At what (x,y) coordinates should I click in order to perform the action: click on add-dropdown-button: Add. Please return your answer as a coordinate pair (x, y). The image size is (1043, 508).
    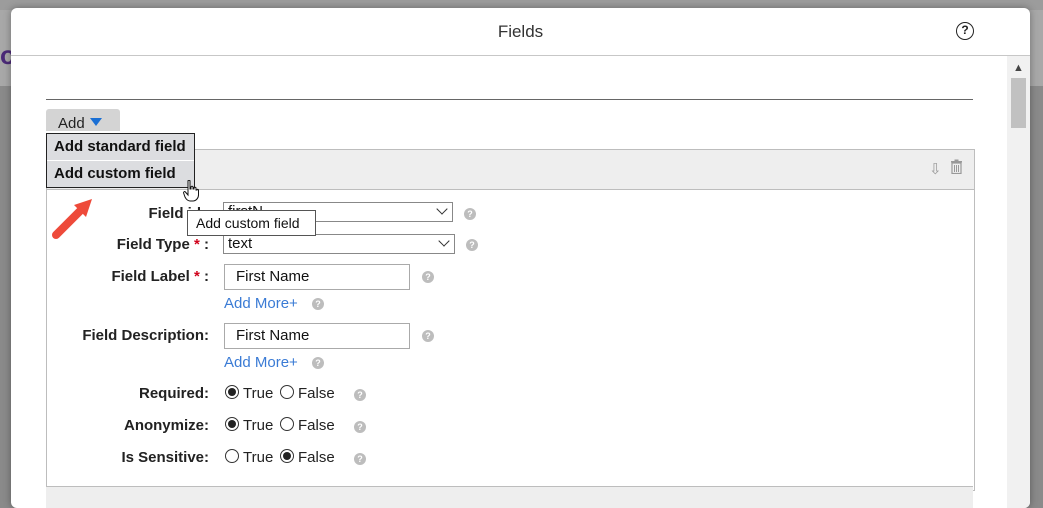
    Looking at the image, I should click on (83, 120).